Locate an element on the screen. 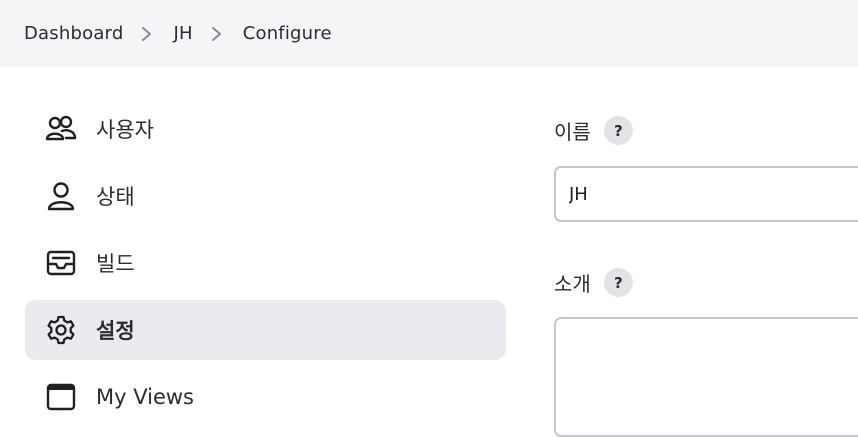 The height and width of the screenshot is (437, 858). sidebar-item-label: 빌드 is located at coordinates (115, 264).